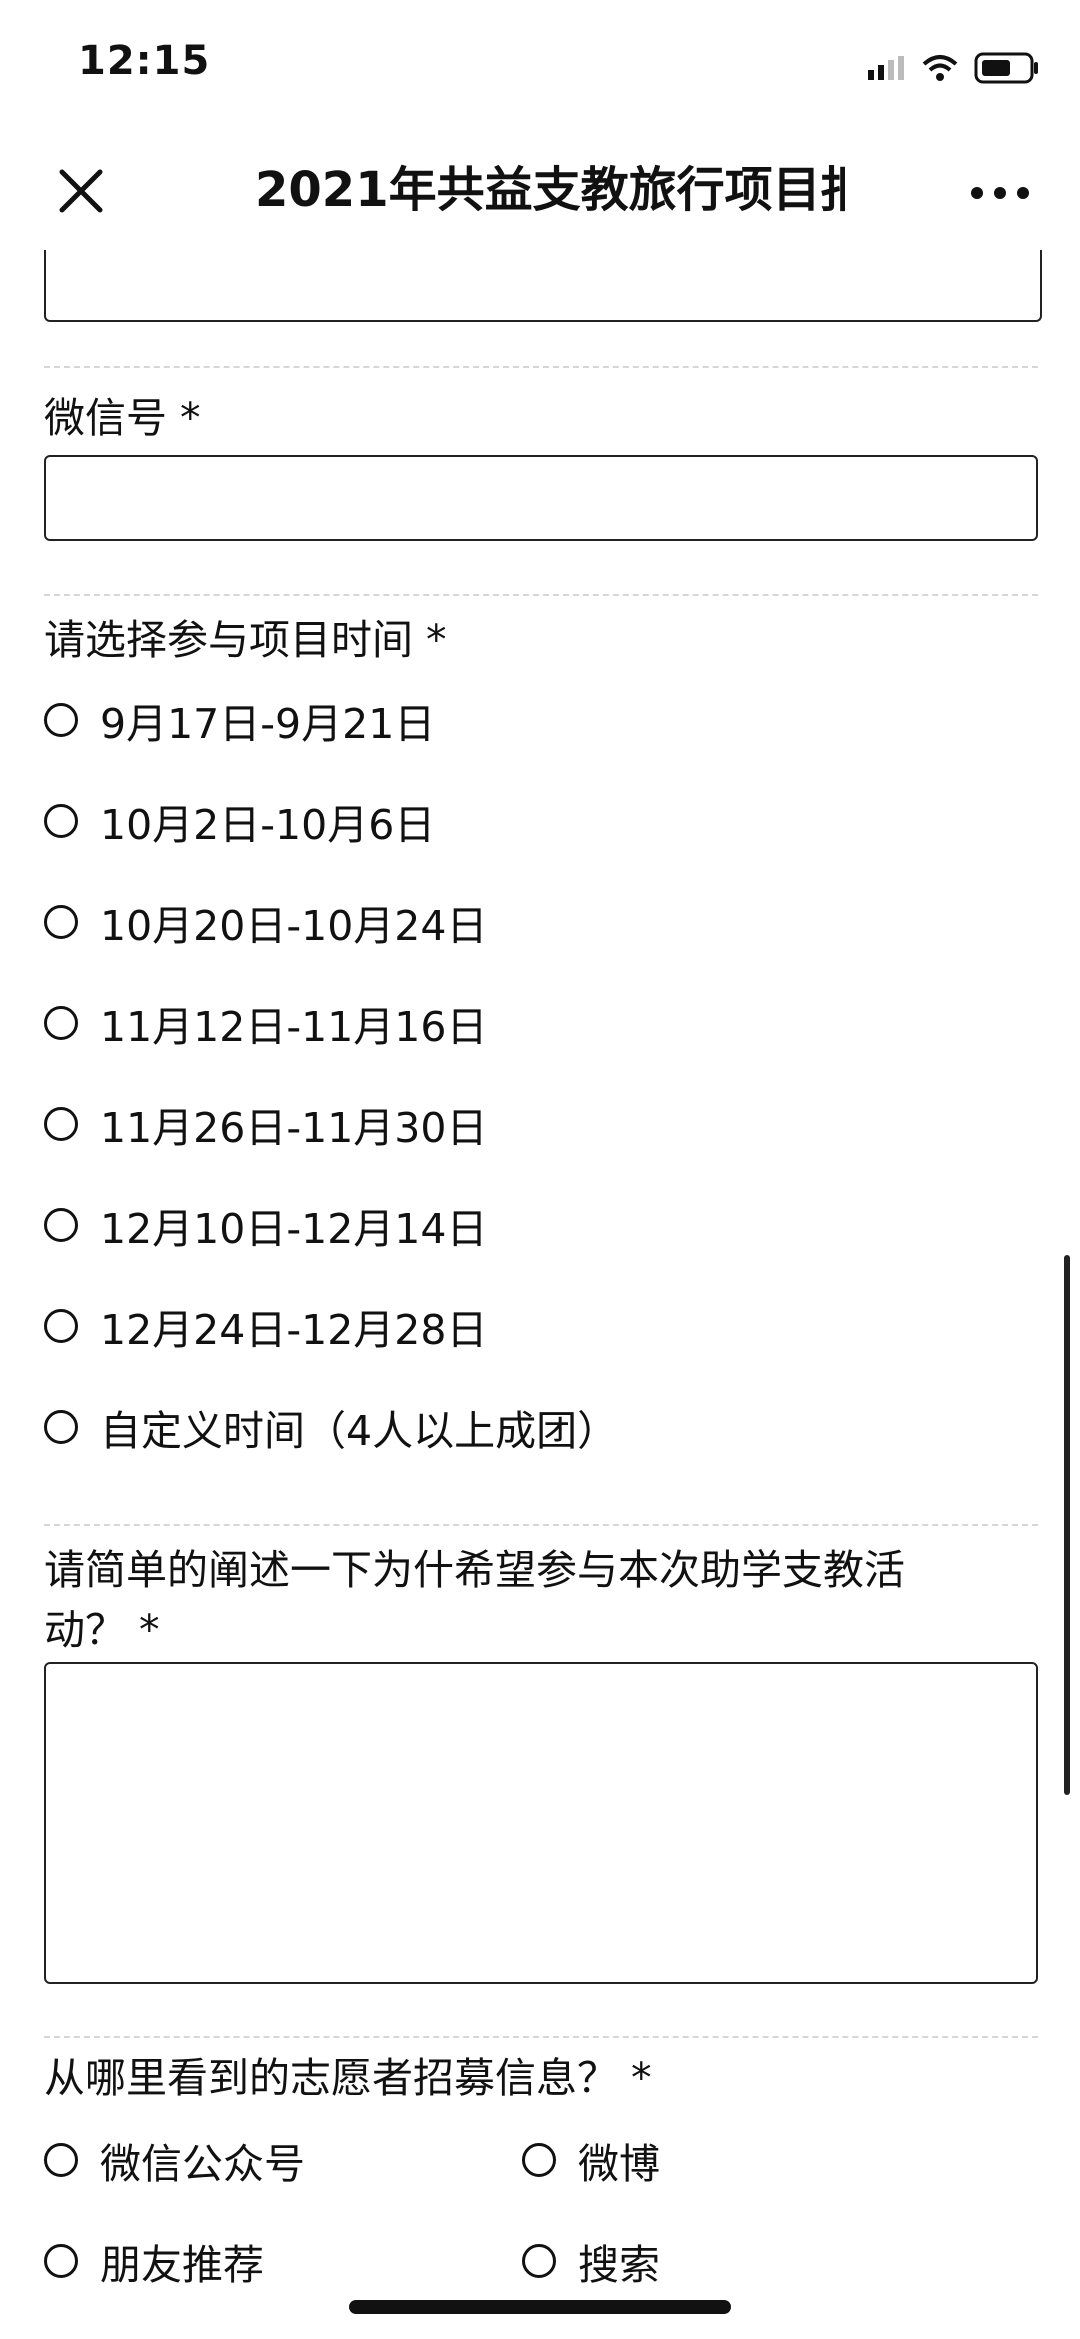  What do you see at coordinates (294, 926) in the screenshot?
I see `radio-label: 10月20日-10月24日` at bounding box center [294, 926].